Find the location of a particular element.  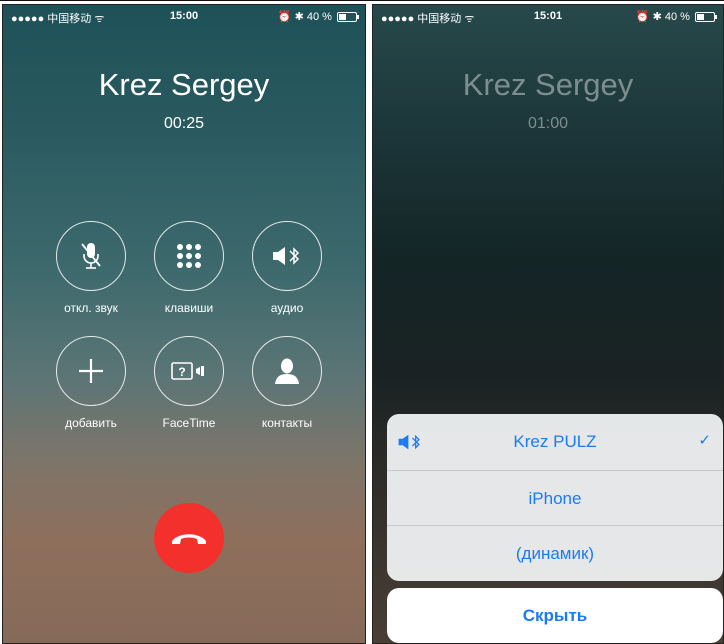

facetime-button: ? is located at coordinates (189, 371).